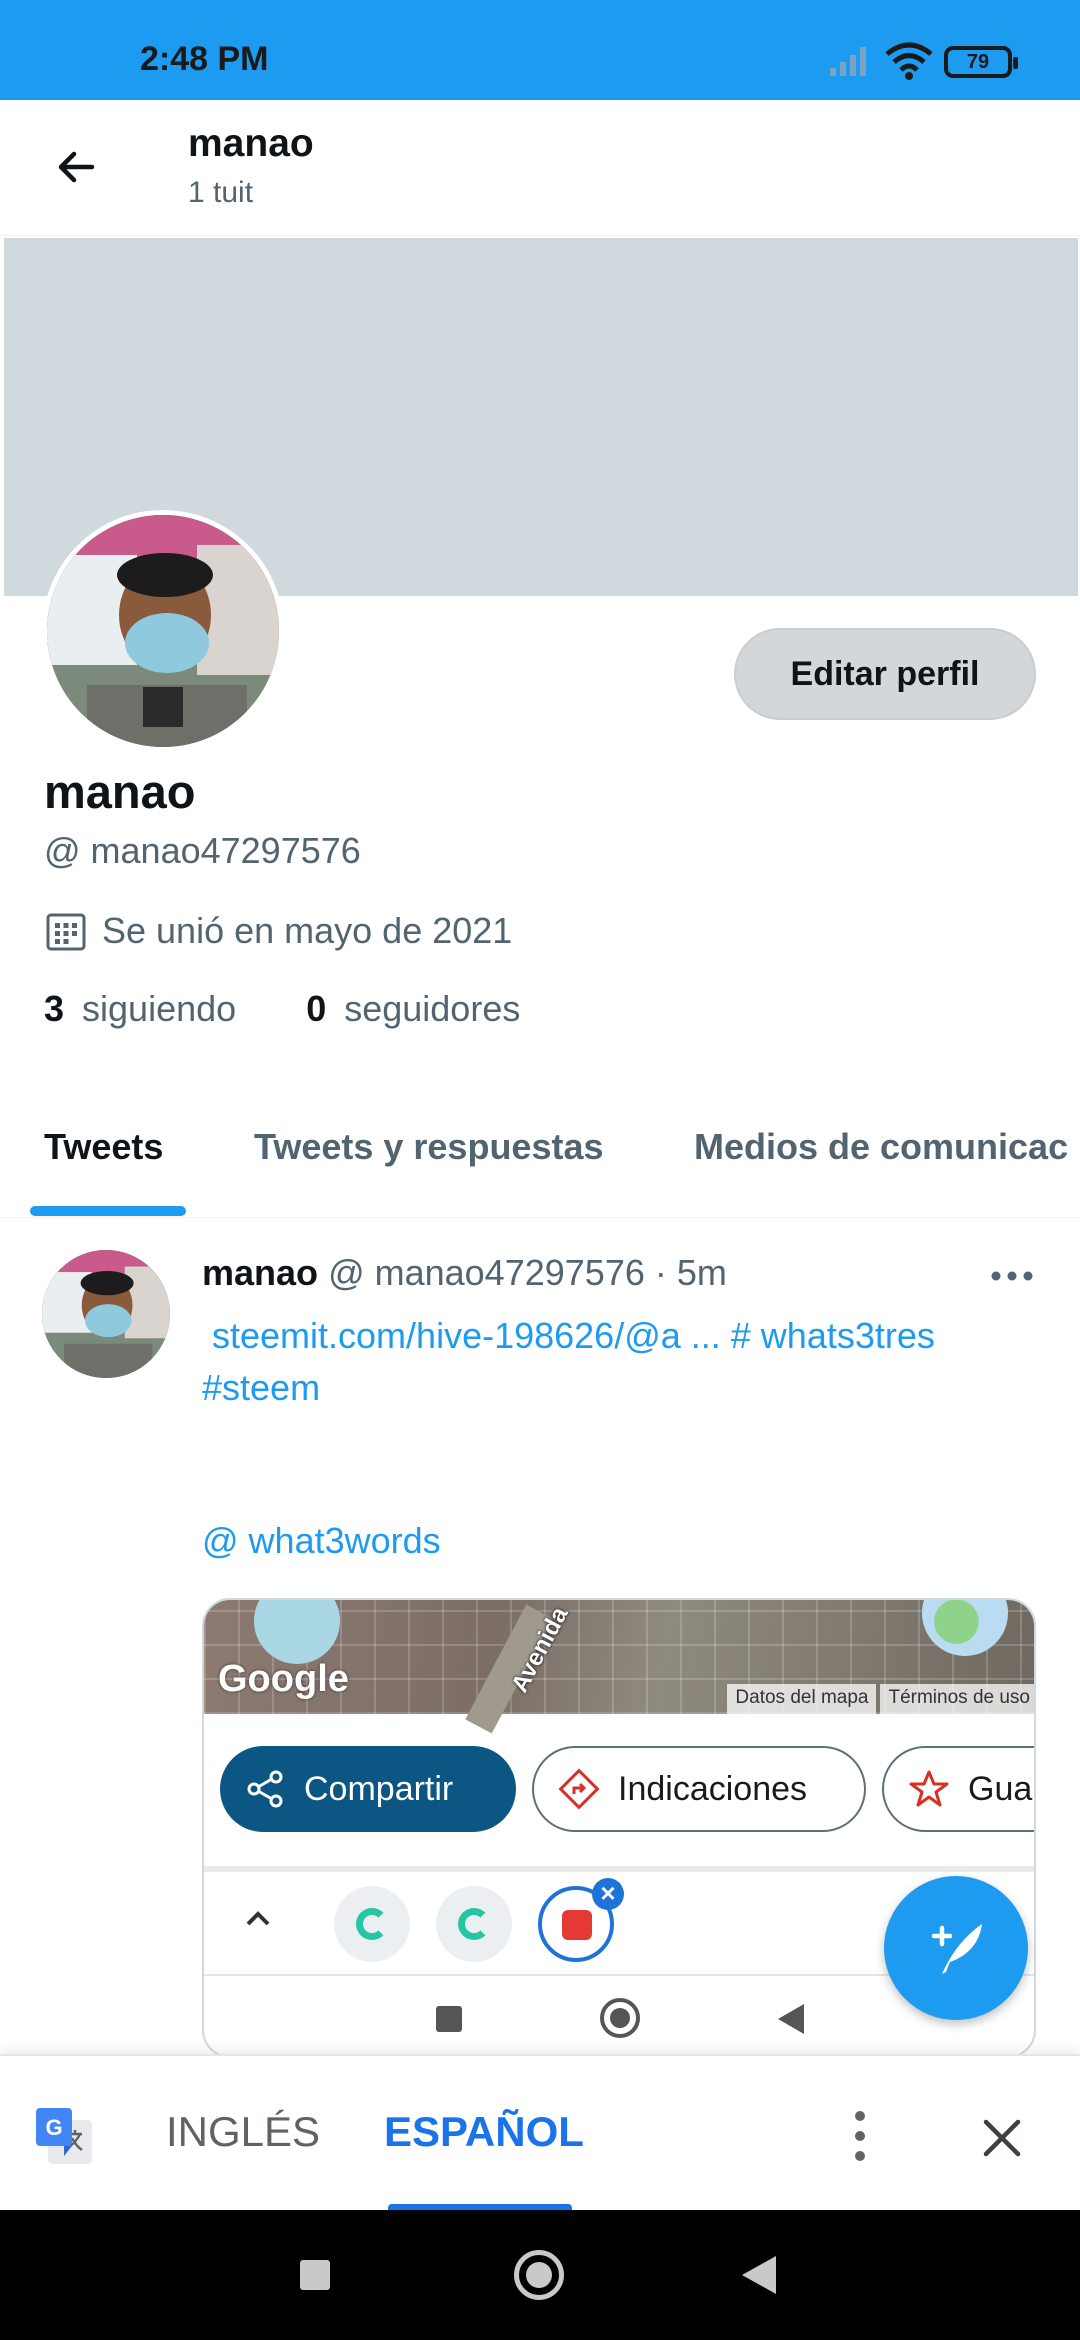  I want to click on followers-label: seguidores, so click(432, 1008).